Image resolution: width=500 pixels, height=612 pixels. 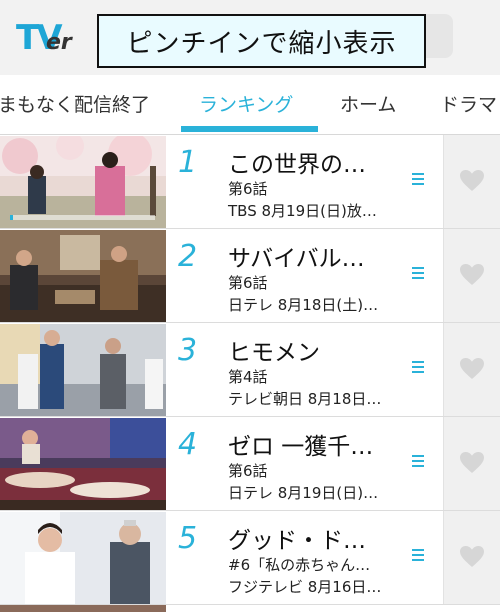 I want to click on tab-ranking: ランキング, so click(x=246, y=103).